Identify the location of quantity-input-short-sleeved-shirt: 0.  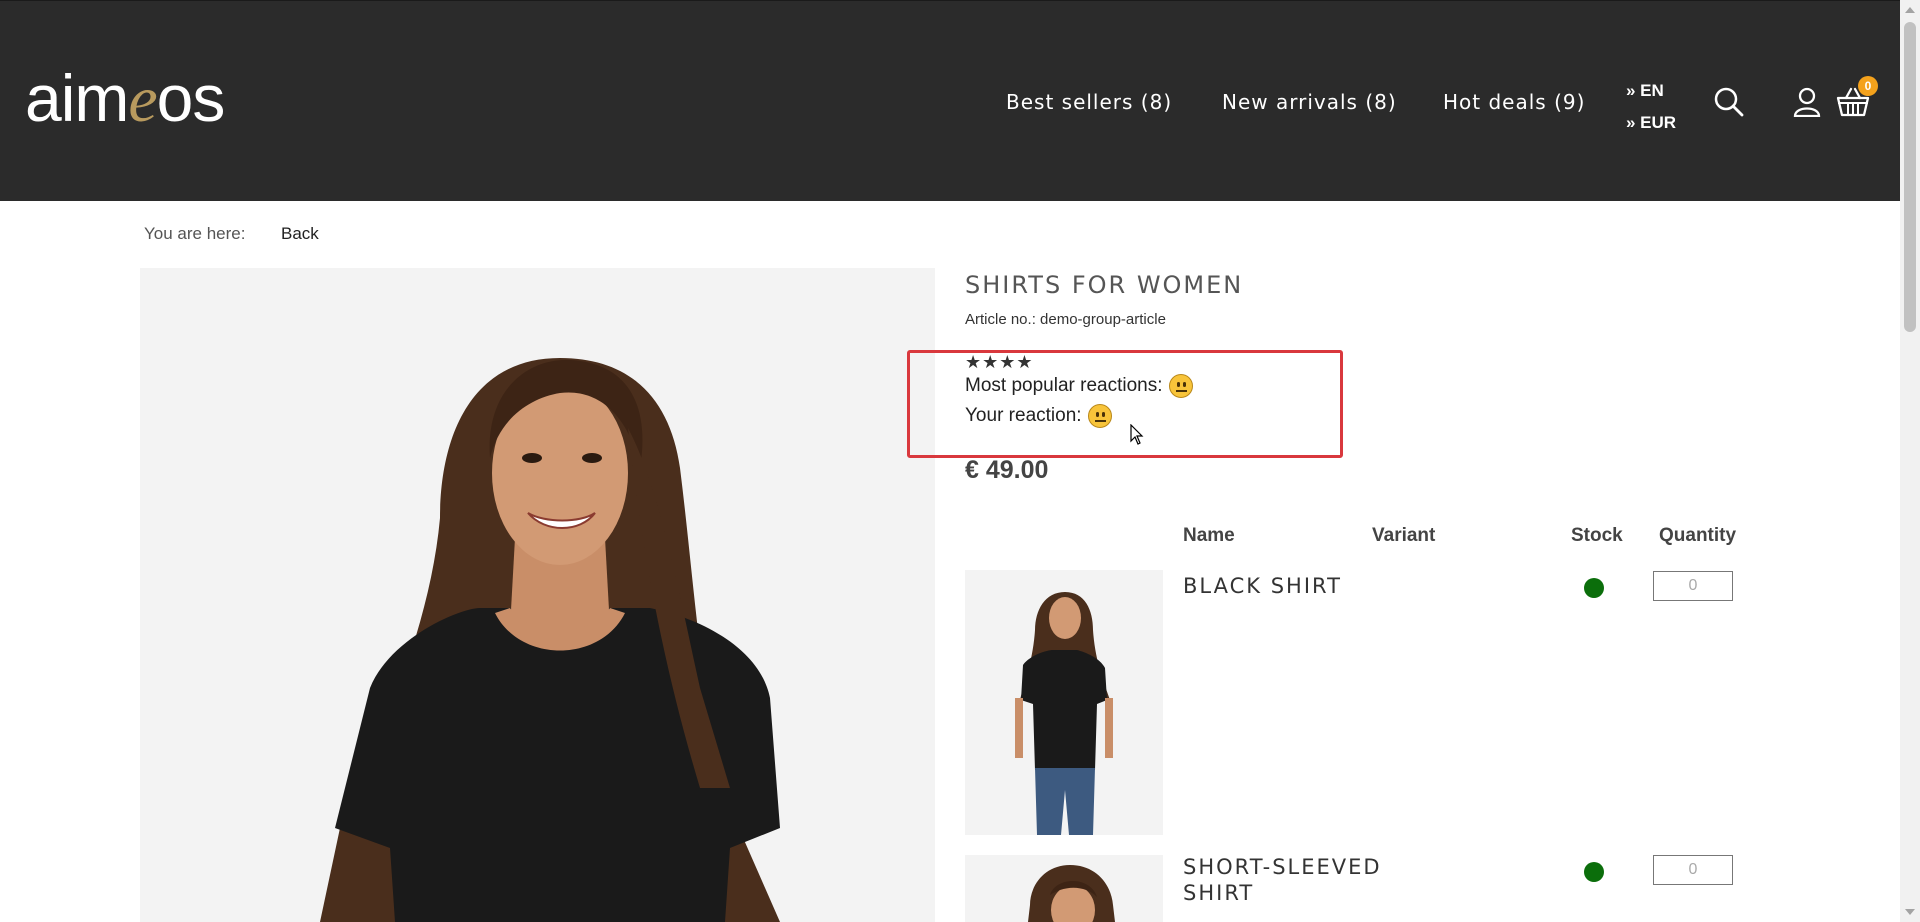
(1693, 870).